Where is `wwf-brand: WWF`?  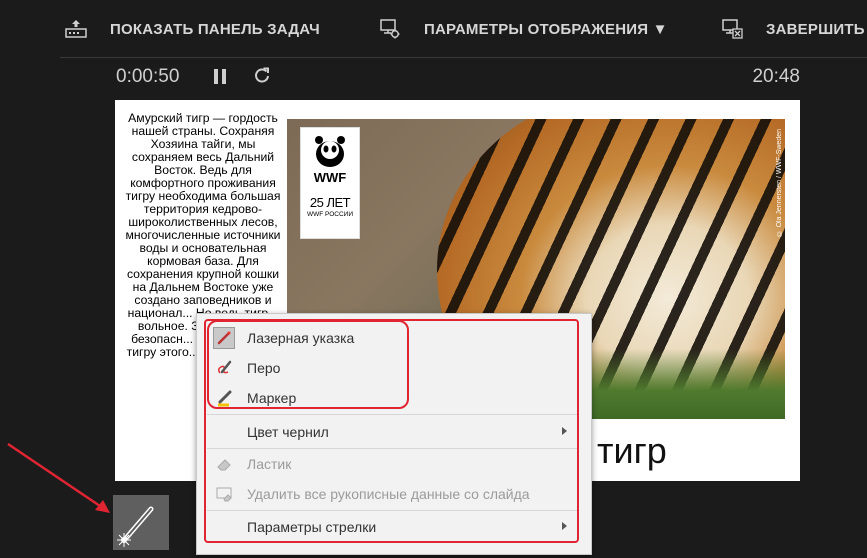 wwf-brand: WWF is located at coordinates (330, 177).